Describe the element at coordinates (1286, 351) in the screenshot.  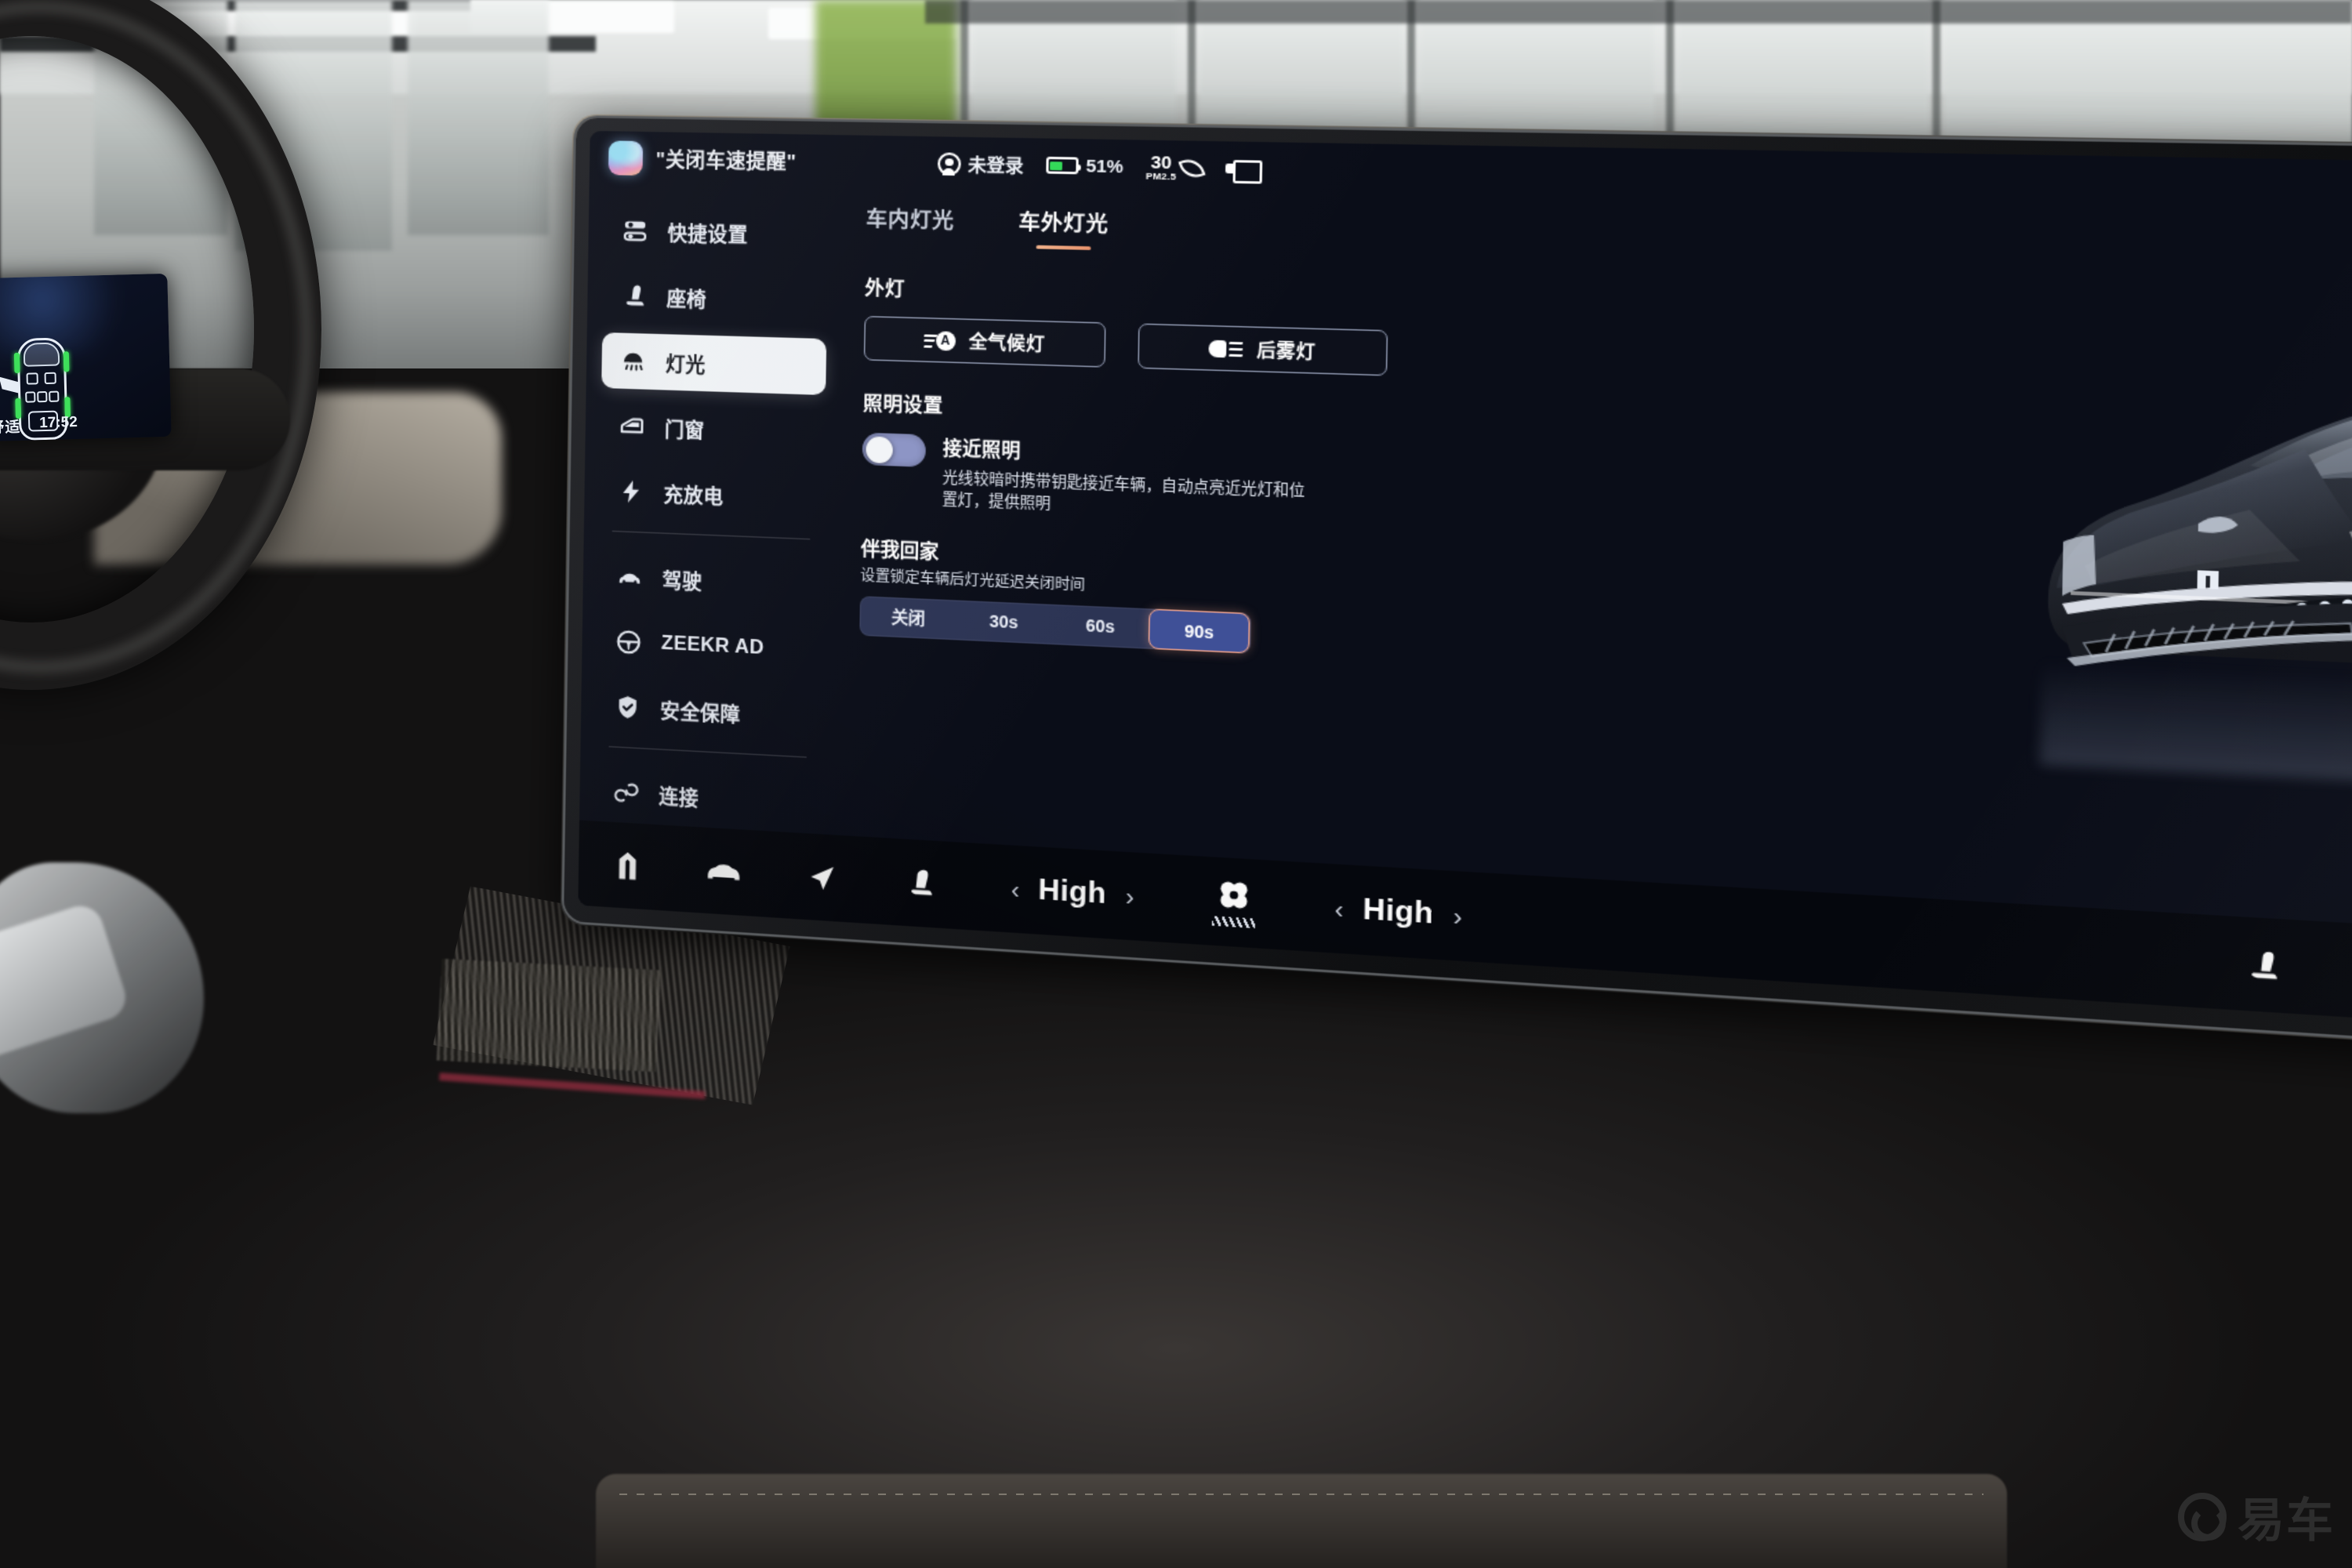
I see `rear-fog-light-label: 后雾灯` at that location.